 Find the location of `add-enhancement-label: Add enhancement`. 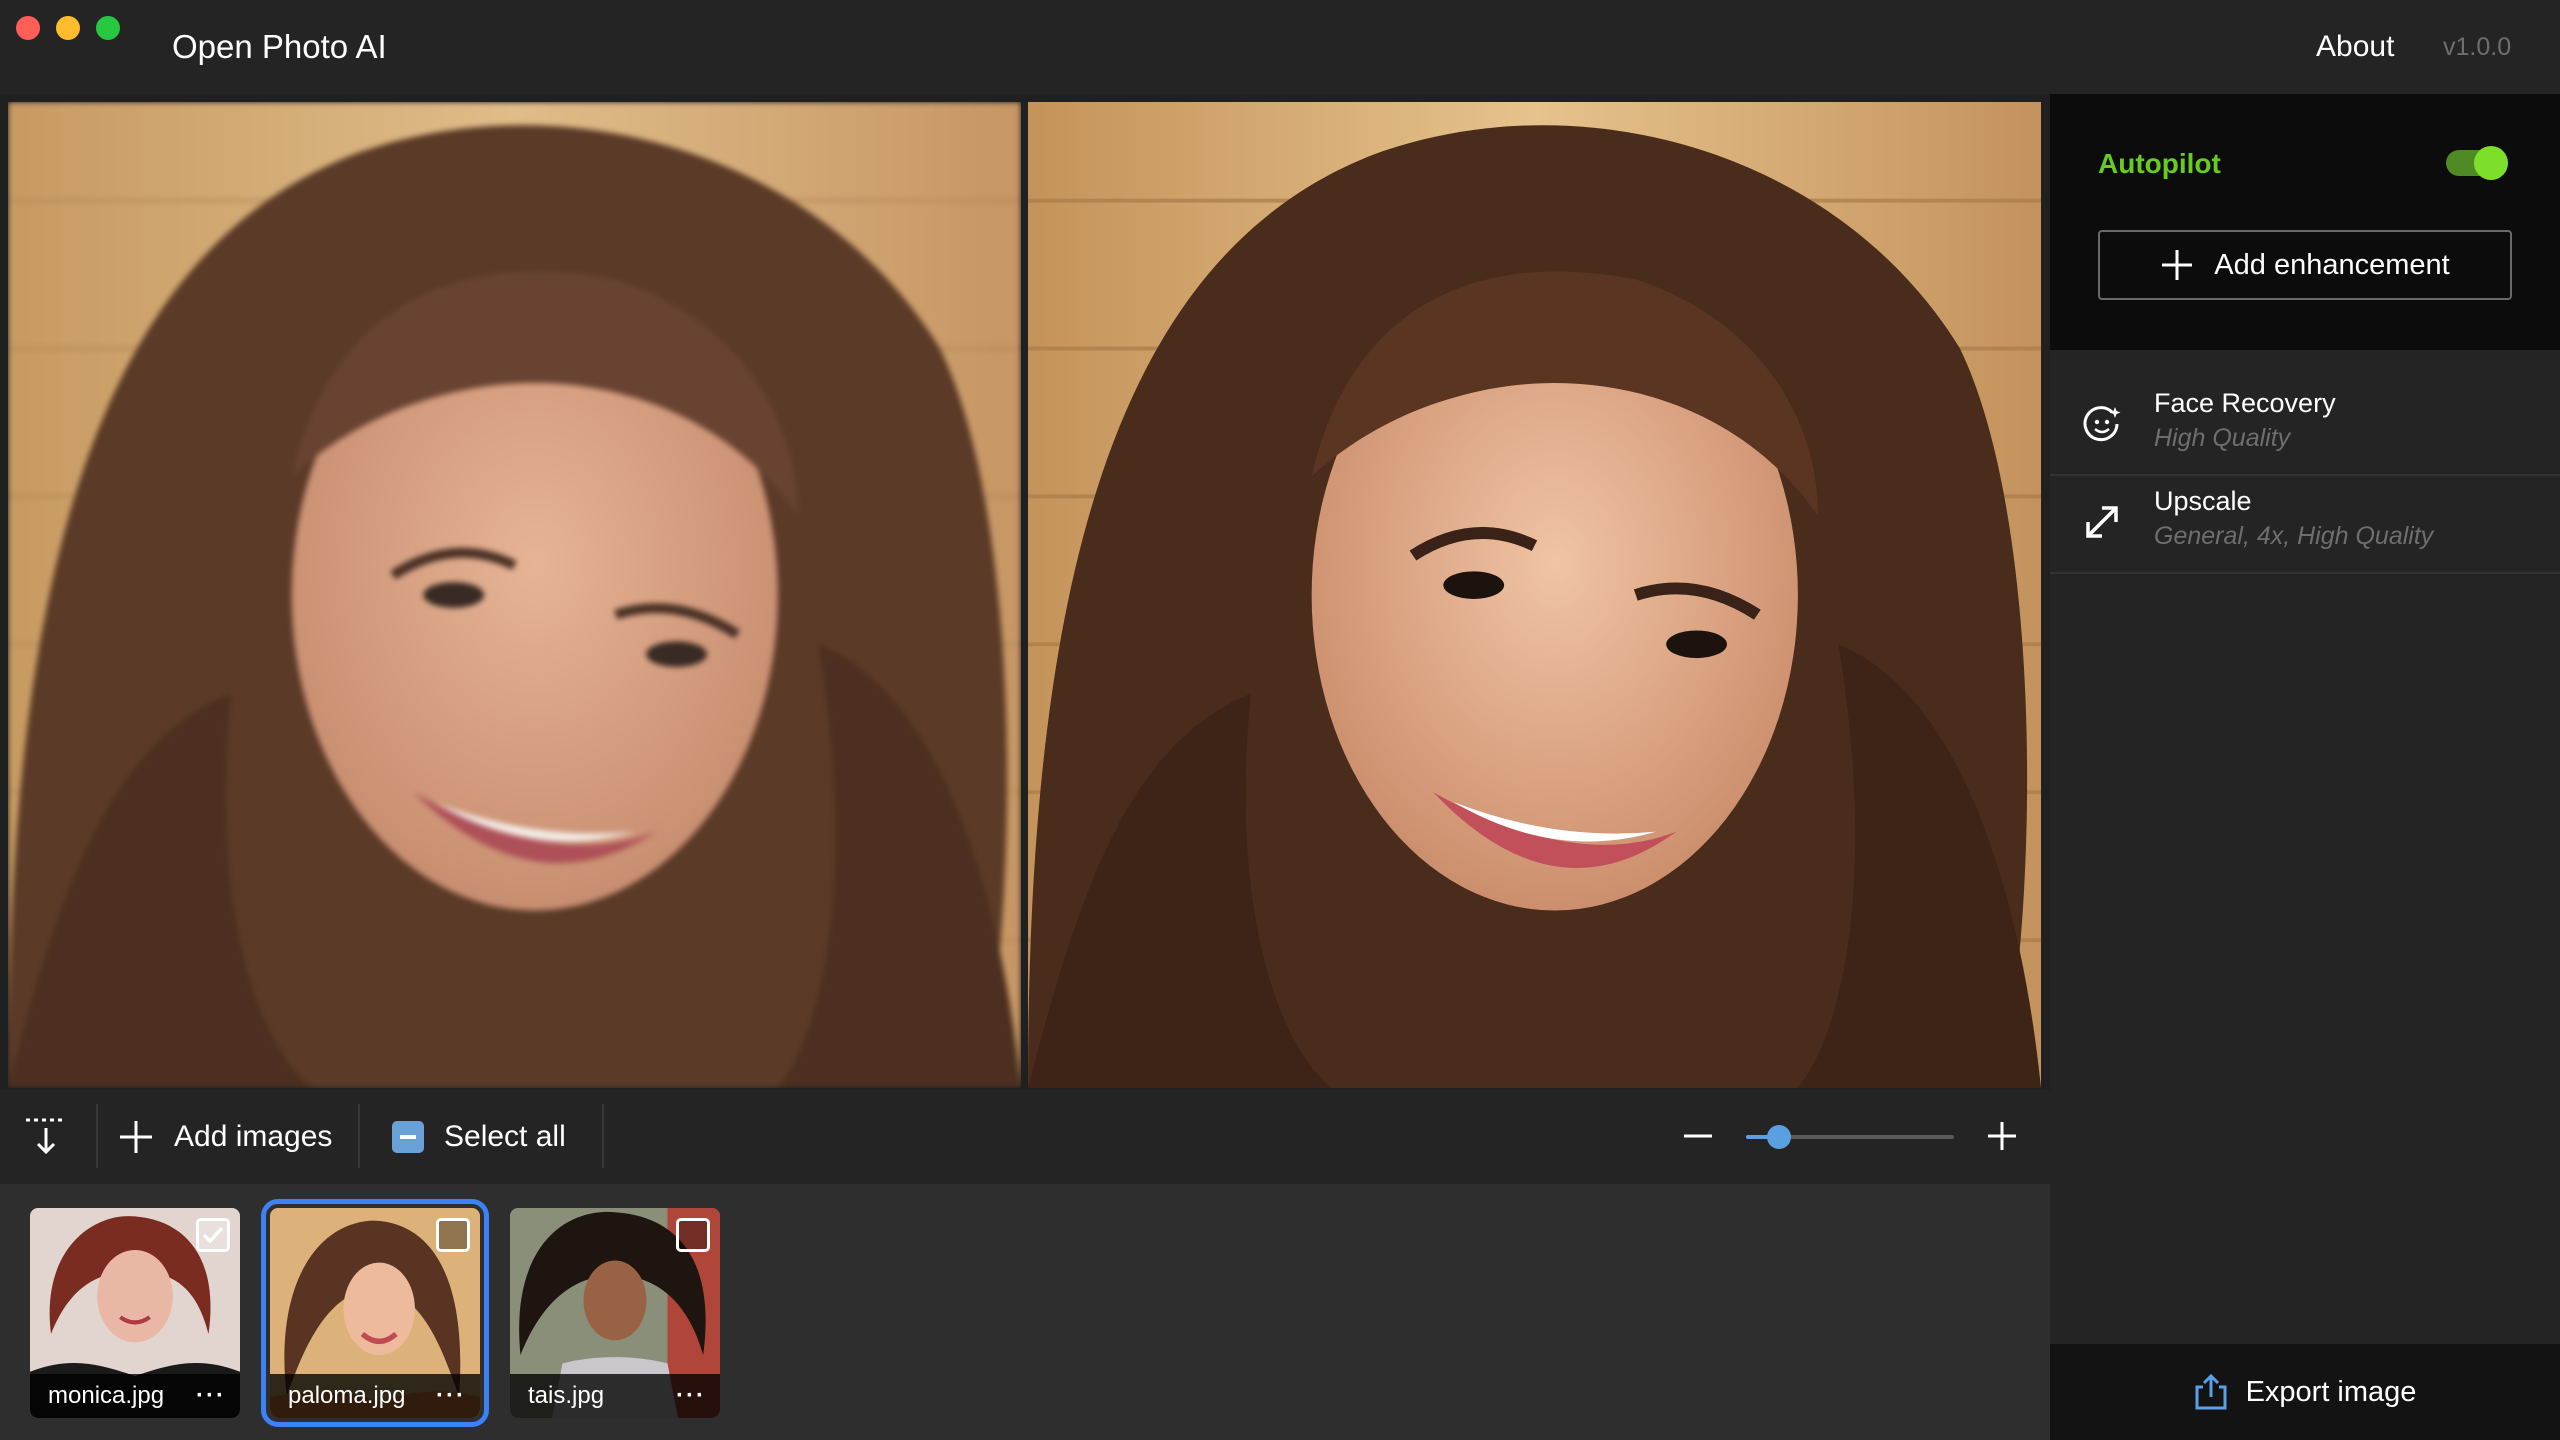

add-enhancement-label: Add enhancement is located at coordinates (2332, 264).